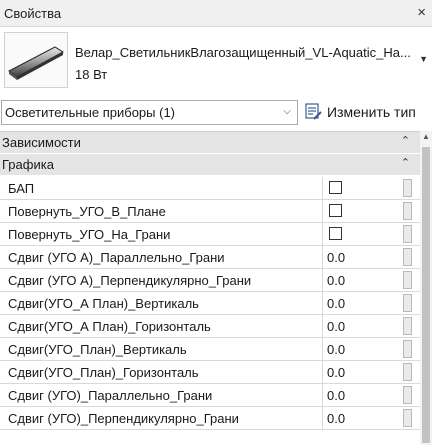 This screenshot has width=432, height=446. I want to click on property-name: Сдвиг (УГО А)_Параллельно_Грани, so click(116, 257).